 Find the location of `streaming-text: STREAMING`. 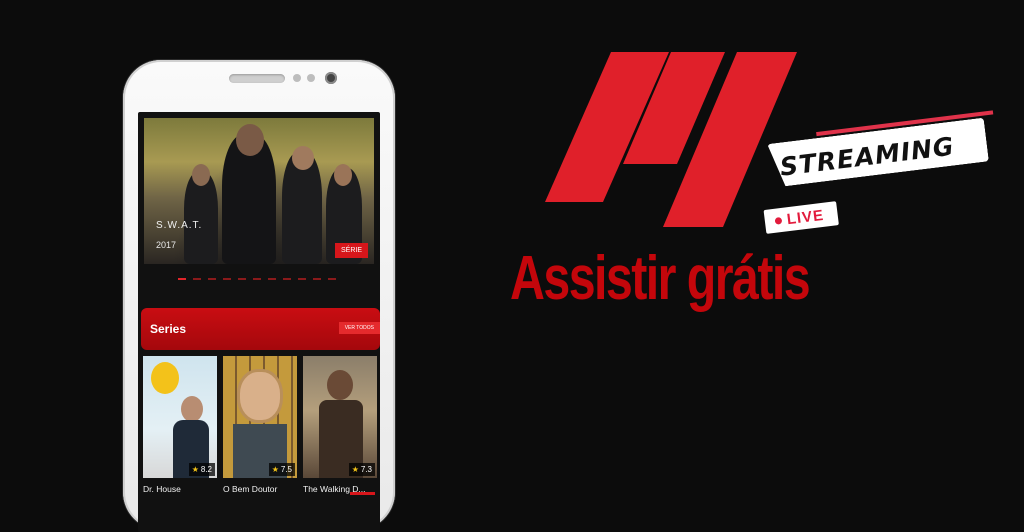

streaming-text: STREAMING is located at coordinates (867, 156).